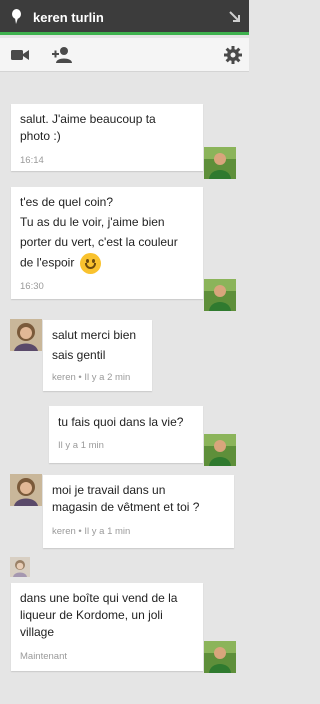 The height and width of the screenshot is (704, 320). What do you see at coordinates (91, 263) in the screenshot?
I see `smiley-emoji-icon` at bounding box center [91, 263].